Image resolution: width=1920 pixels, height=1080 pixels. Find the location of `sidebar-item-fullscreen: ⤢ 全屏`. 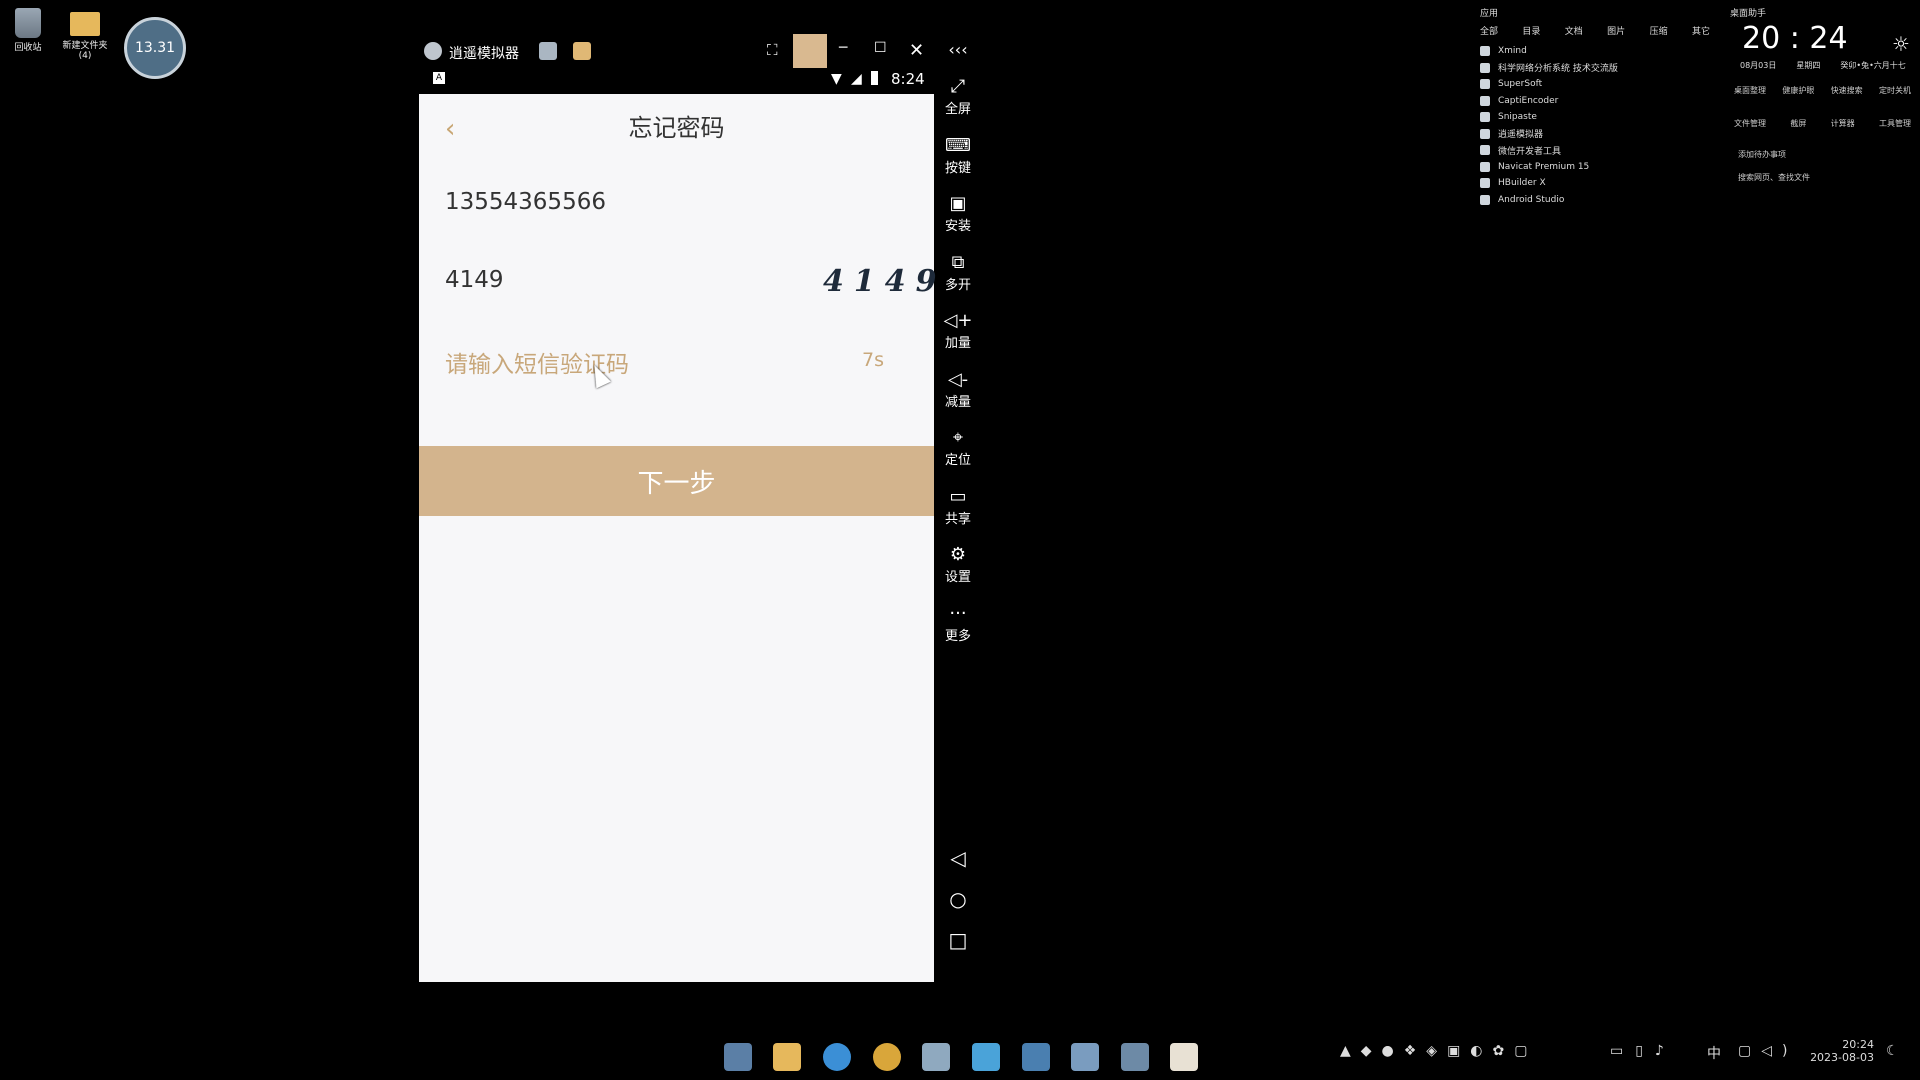

sidebar-item-fullscreen: ⤢ 全屏 is located at coordinates (958, 96).